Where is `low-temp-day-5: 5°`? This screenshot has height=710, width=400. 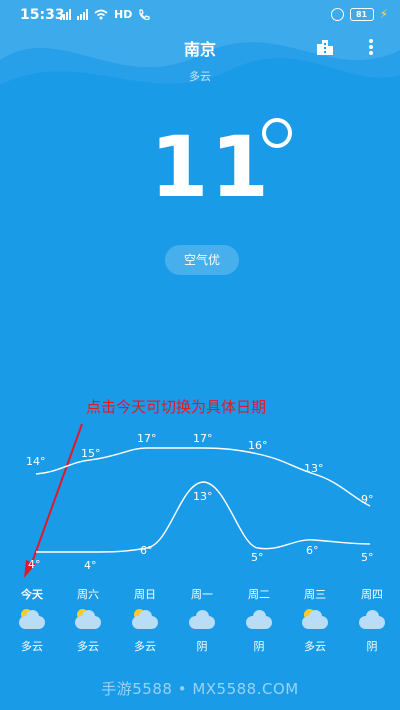
low-temp-day-5: 5° is located at coordinates (257, 557).